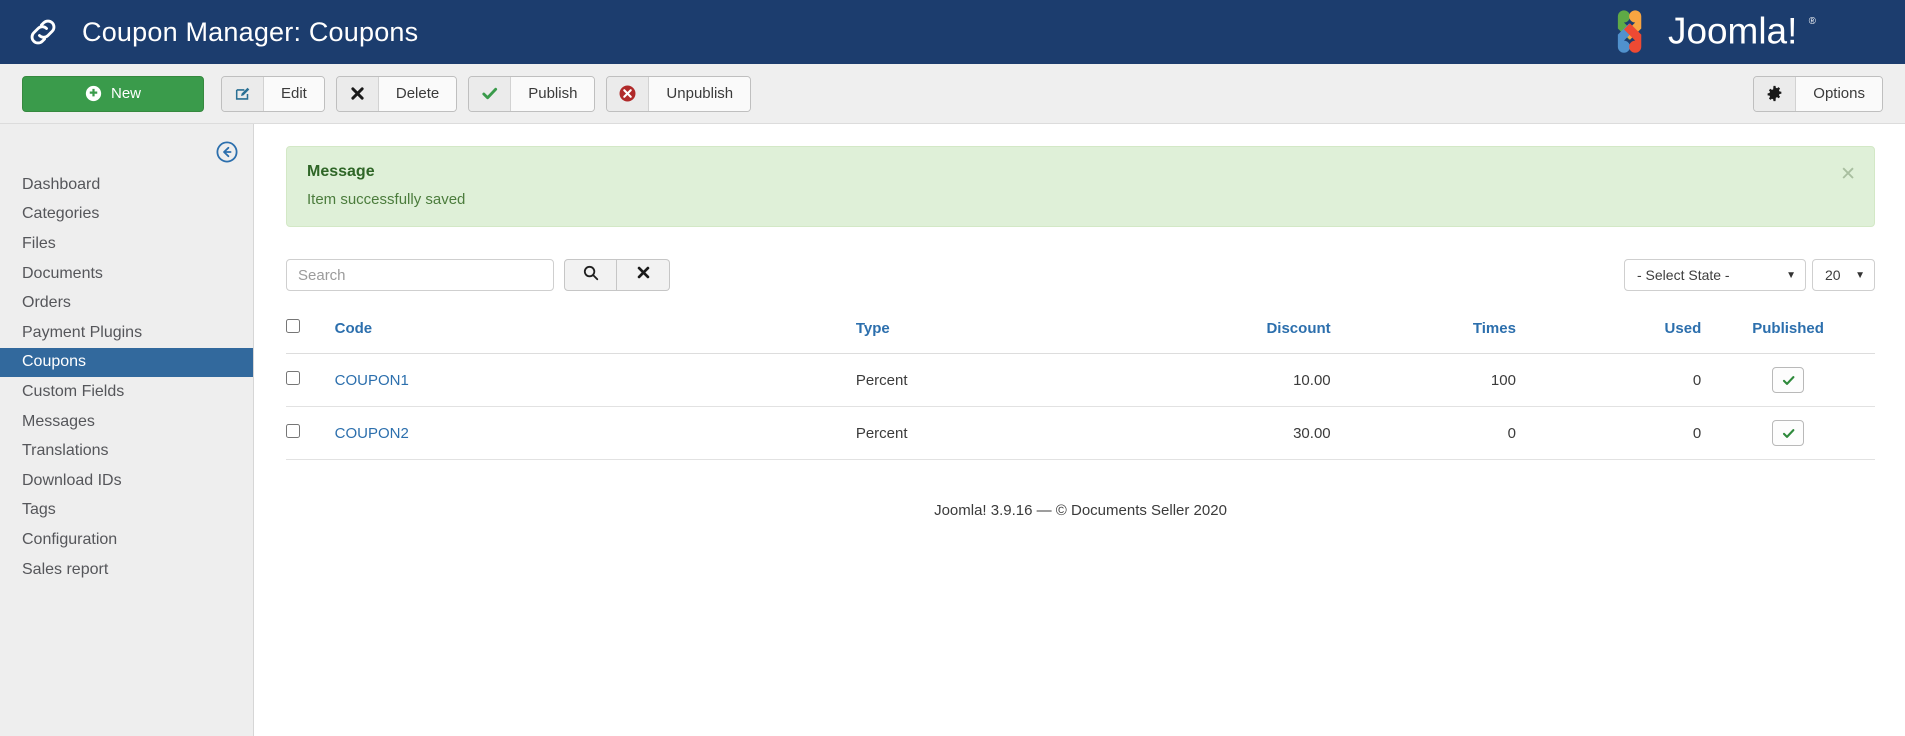 The height and width of the screenshot is (736, 1905). I want to click on sidebar-item-label: Download IDs, so click(72, 480).